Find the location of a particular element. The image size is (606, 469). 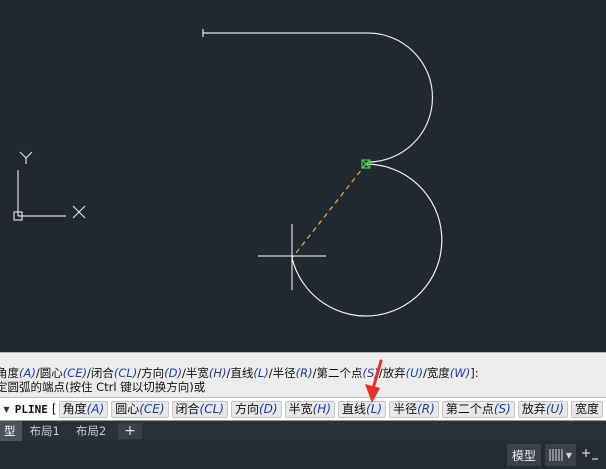

polyline is located at coordinates (318, 96).